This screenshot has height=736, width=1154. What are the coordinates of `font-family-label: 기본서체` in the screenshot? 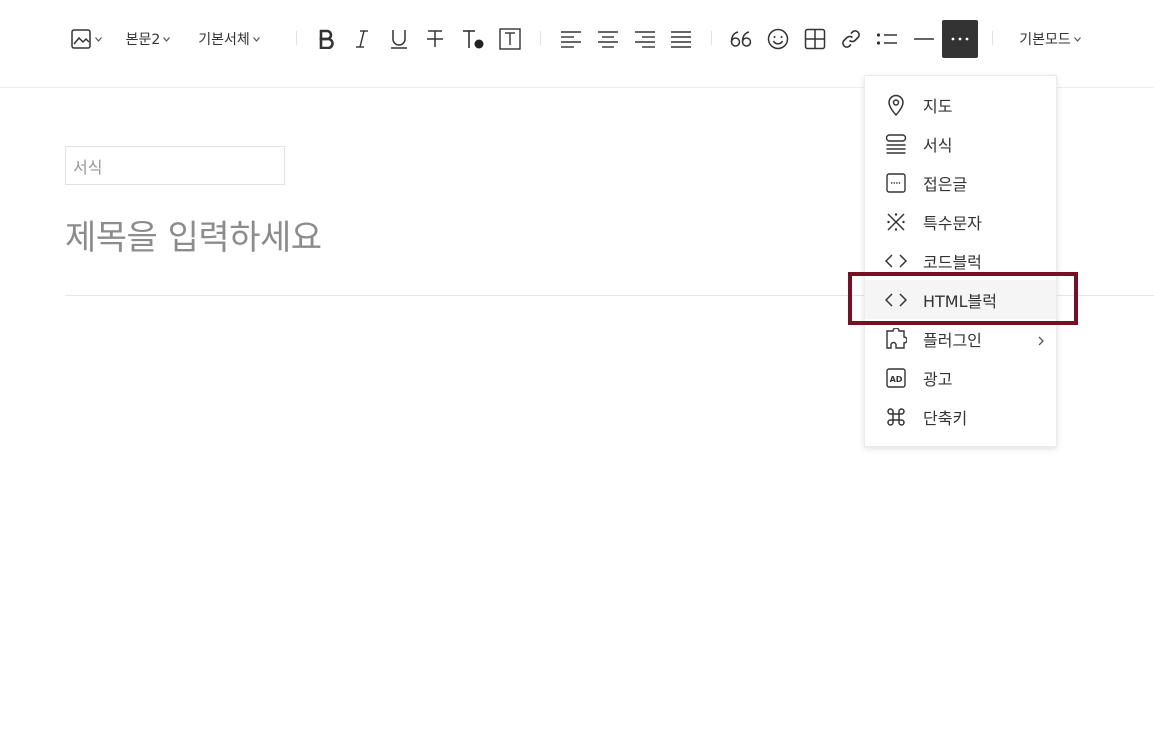 It's located at (224, 40).